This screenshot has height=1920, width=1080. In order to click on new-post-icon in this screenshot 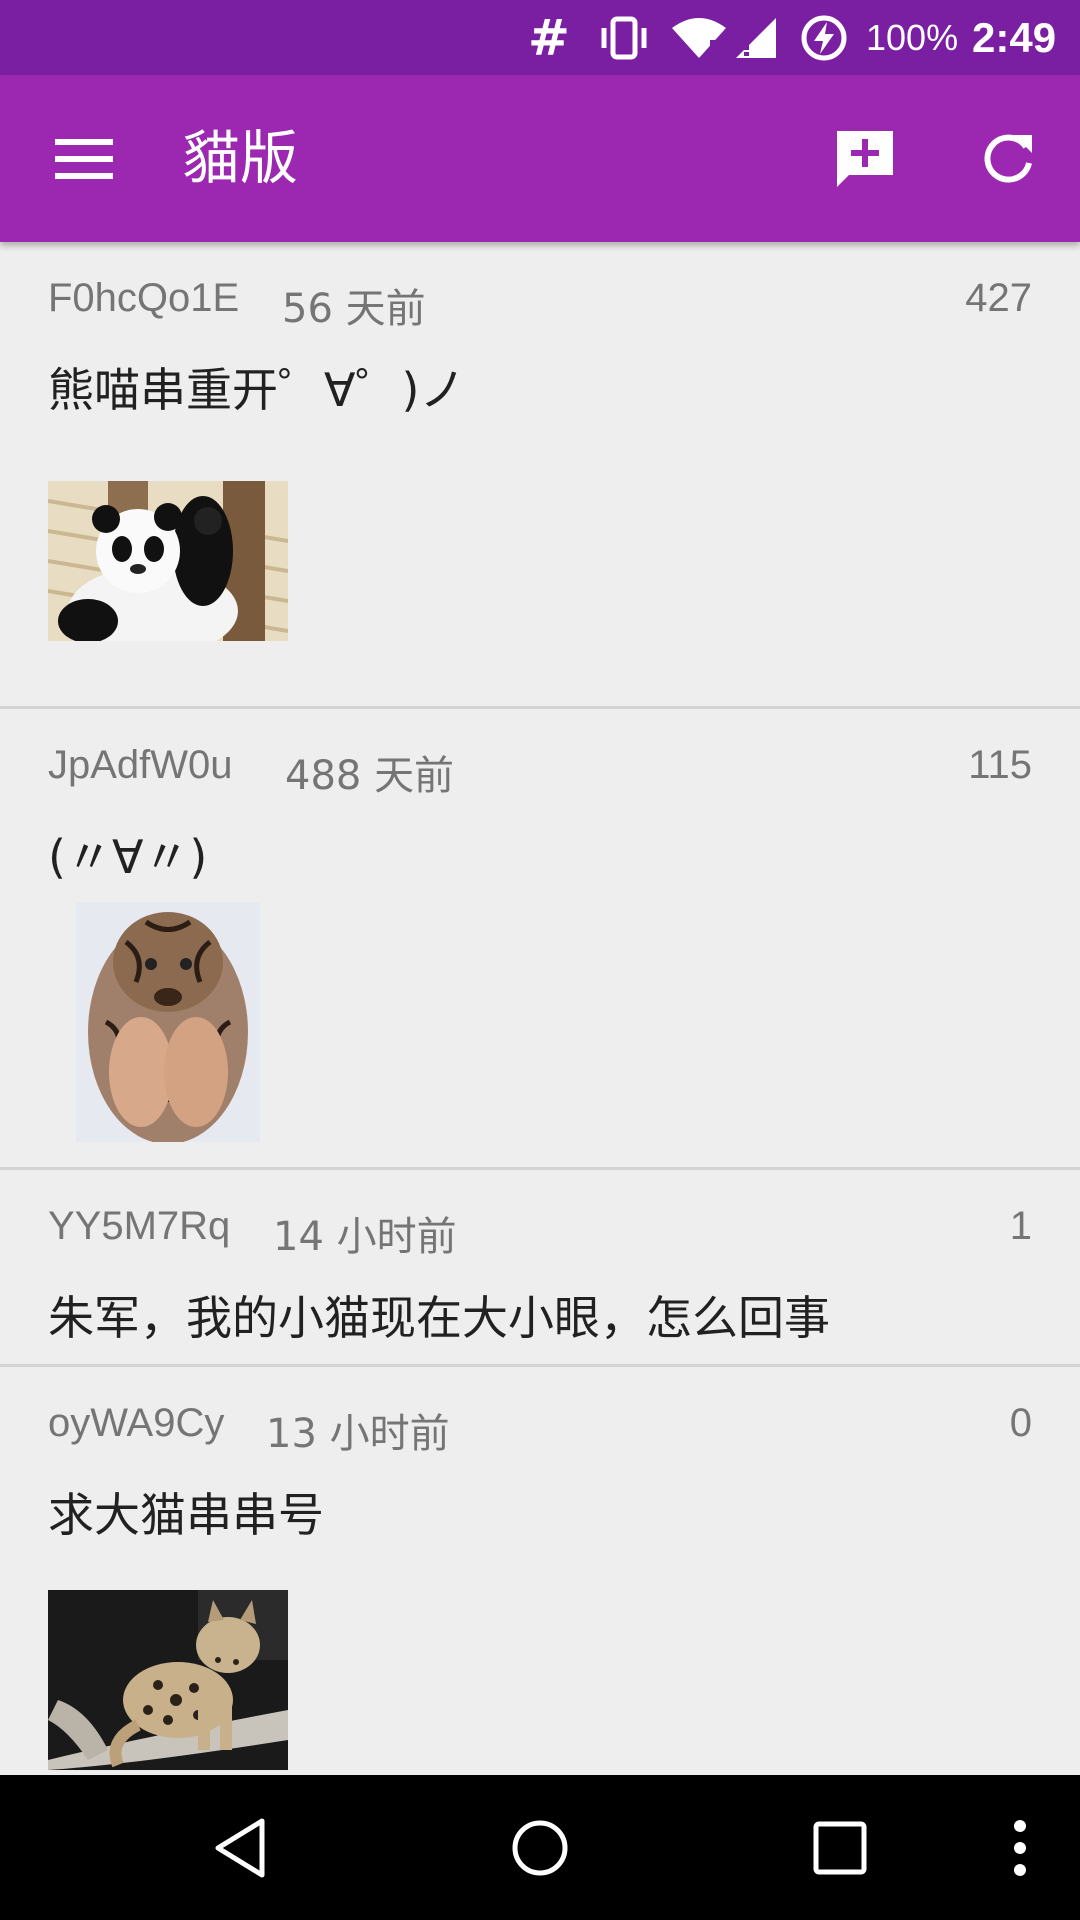, I will do `click(865, 158)`.